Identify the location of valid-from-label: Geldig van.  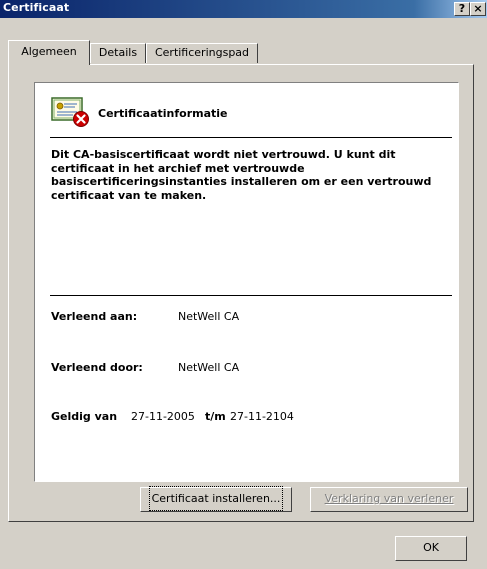
(84, 416).